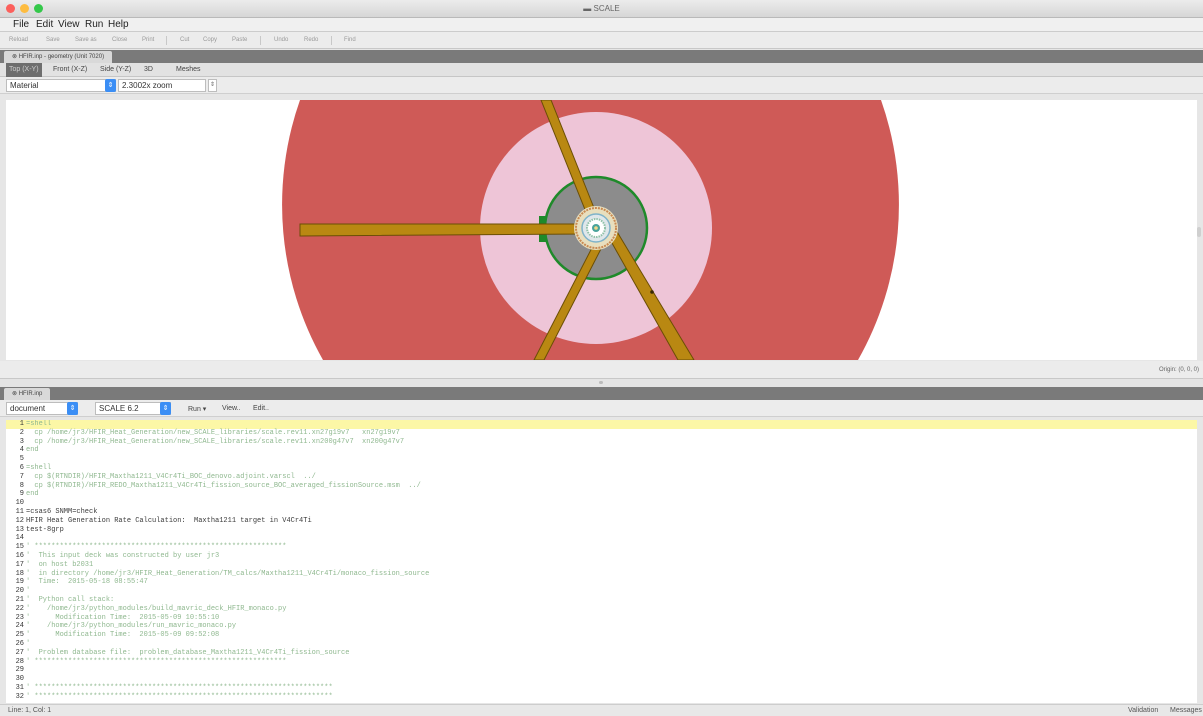 This screenshot has width=1203, height=716. What do you see at coordinates (27, 394) in the screenshot?
I see `tab-document: ⊗ HFIR.inp` at bounding box center [27, 394].